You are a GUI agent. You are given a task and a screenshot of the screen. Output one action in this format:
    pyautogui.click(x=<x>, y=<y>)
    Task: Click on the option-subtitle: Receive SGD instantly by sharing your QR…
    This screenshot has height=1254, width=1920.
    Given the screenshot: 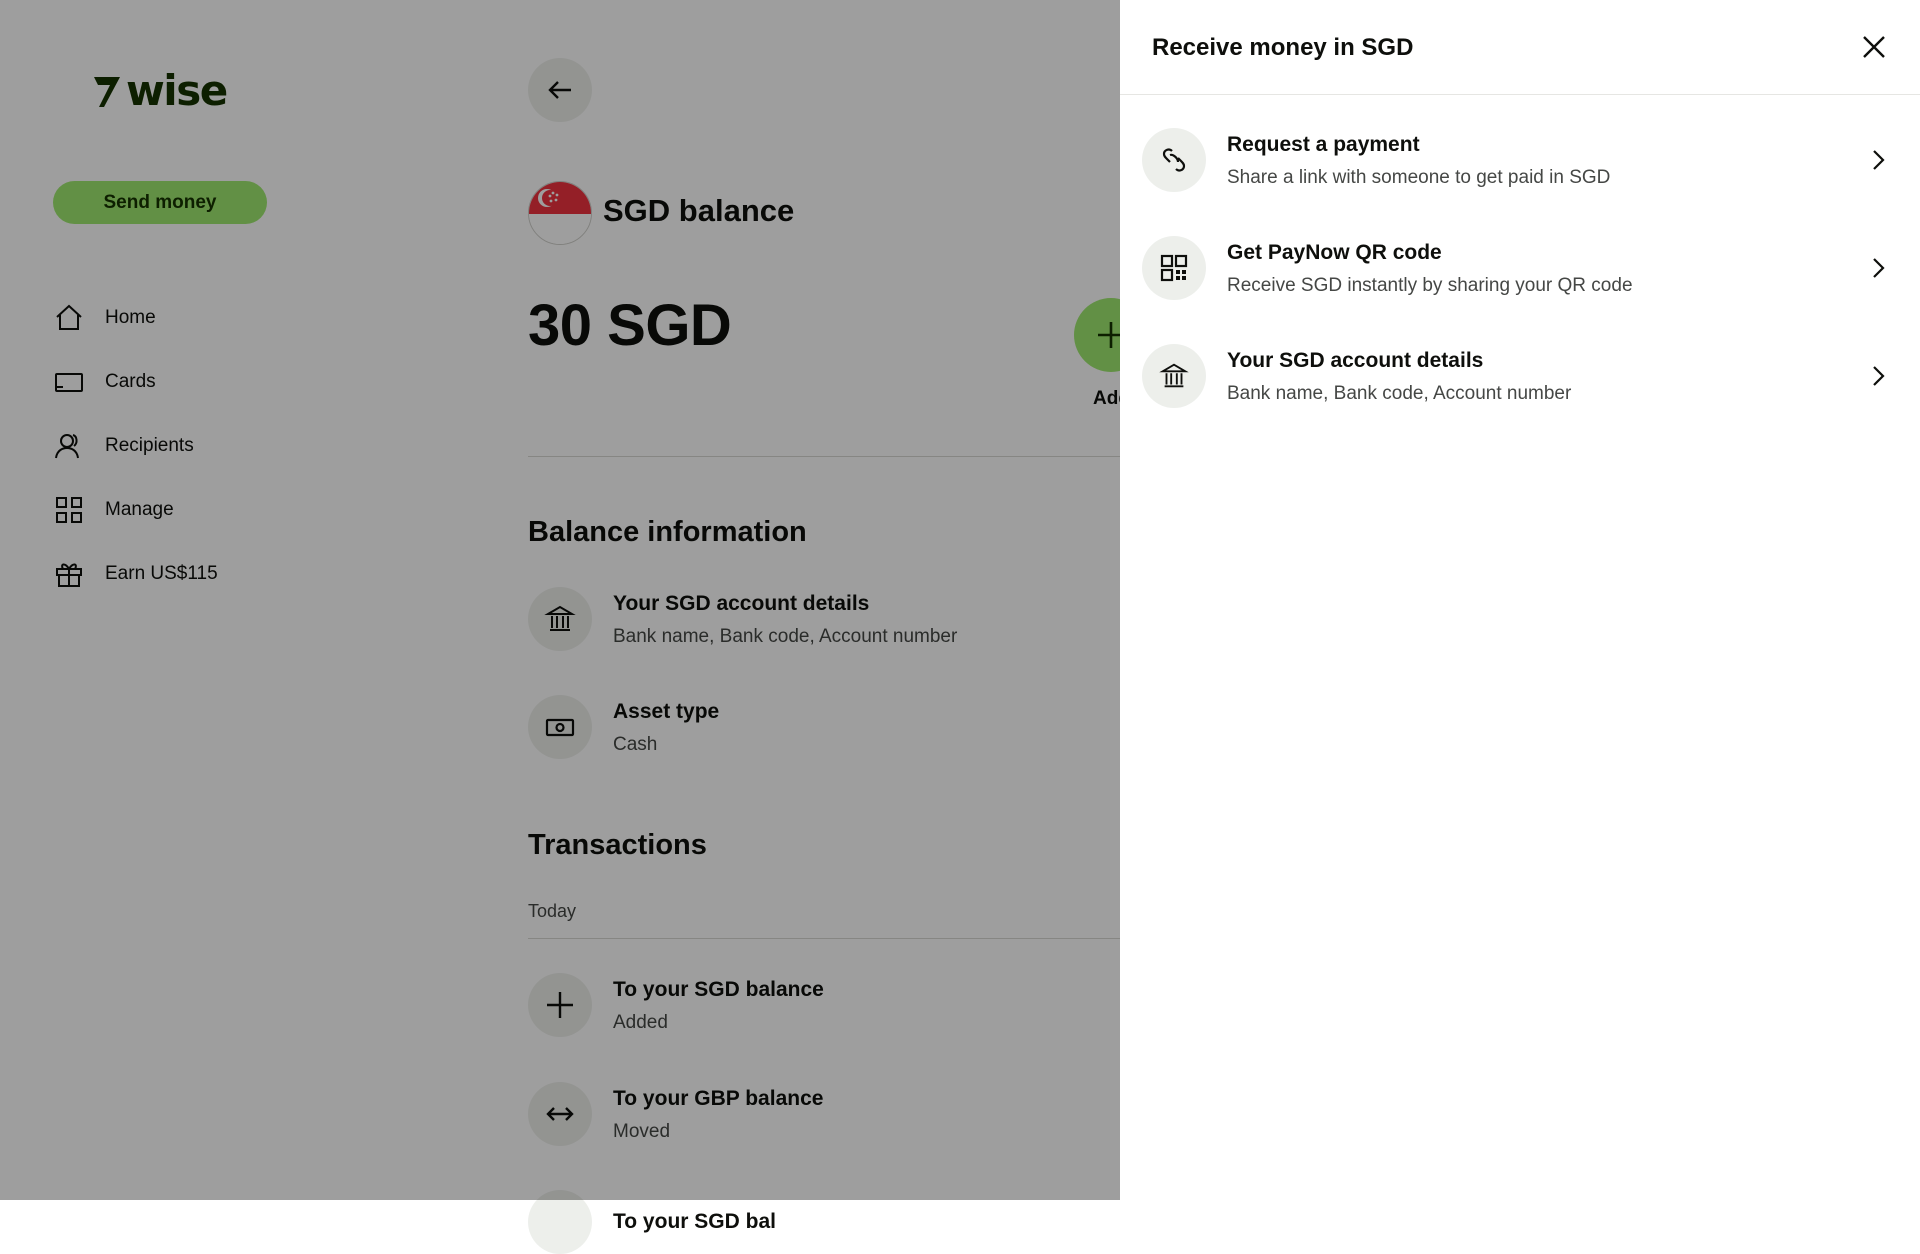 What is the action you would take?
    pyautogui.click(x=1430, y=285)
    